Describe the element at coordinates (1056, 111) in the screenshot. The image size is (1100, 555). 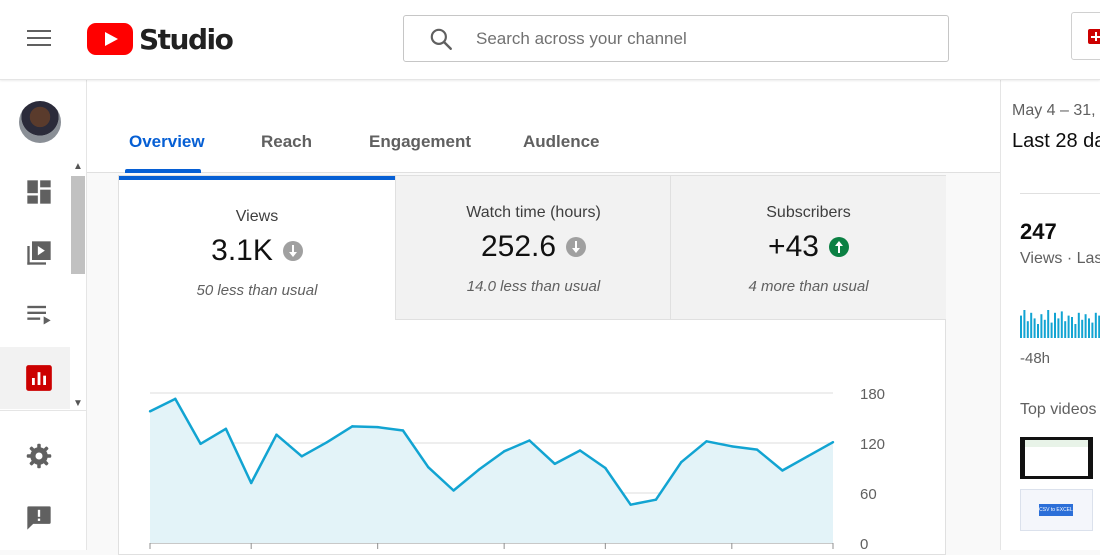
I see `date-range: May 4 – 31, 2` at that location.